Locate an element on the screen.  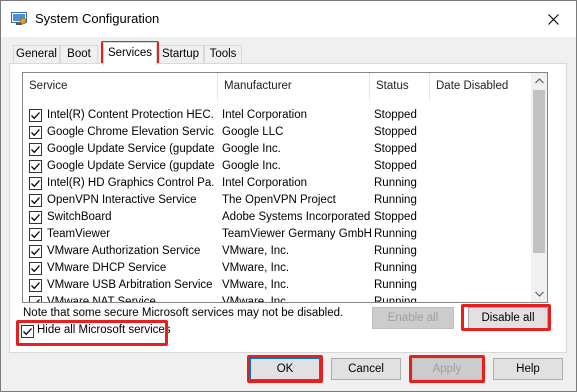
column-status: Status is located at coordinates (400, 86).